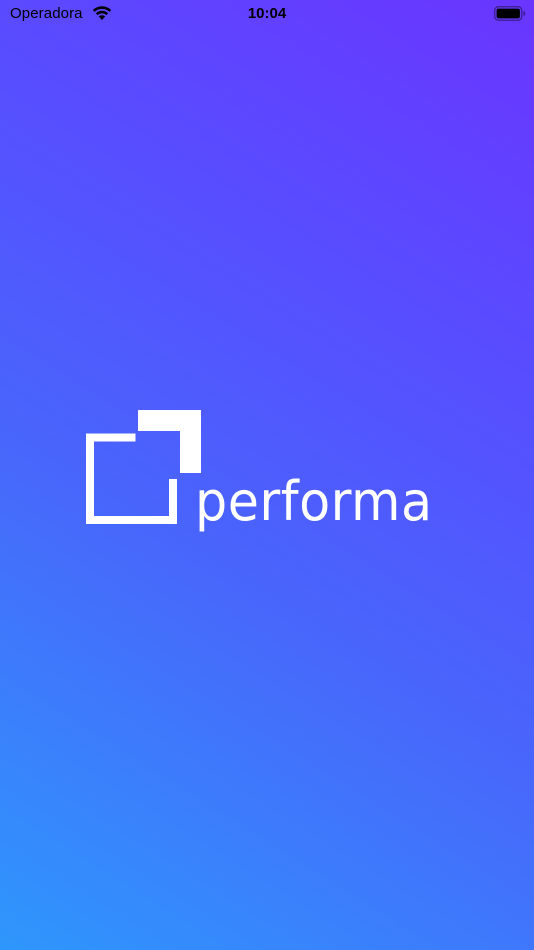  Describe the element at coordinates (510, 13) in the screenshot. I see `battery-full-icon` at that location.